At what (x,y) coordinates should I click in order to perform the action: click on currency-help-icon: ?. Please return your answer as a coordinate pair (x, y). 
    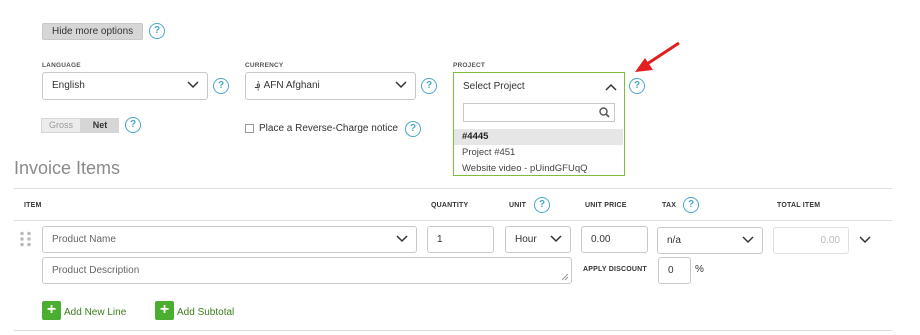
    Looking at the image, I should click on (429, 86).